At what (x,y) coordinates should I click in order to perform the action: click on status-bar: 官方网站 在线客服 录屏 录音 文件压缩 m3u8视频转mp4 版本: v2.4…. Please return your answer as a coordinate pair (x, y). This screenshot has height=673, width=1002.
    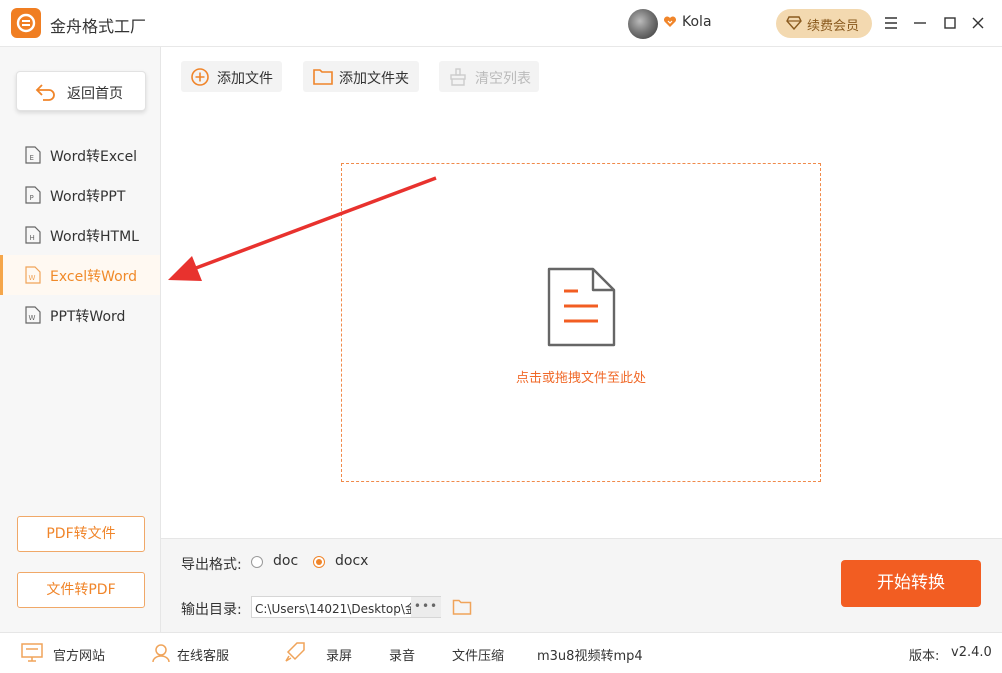
    Looking at the image, I should click on (501, 652).